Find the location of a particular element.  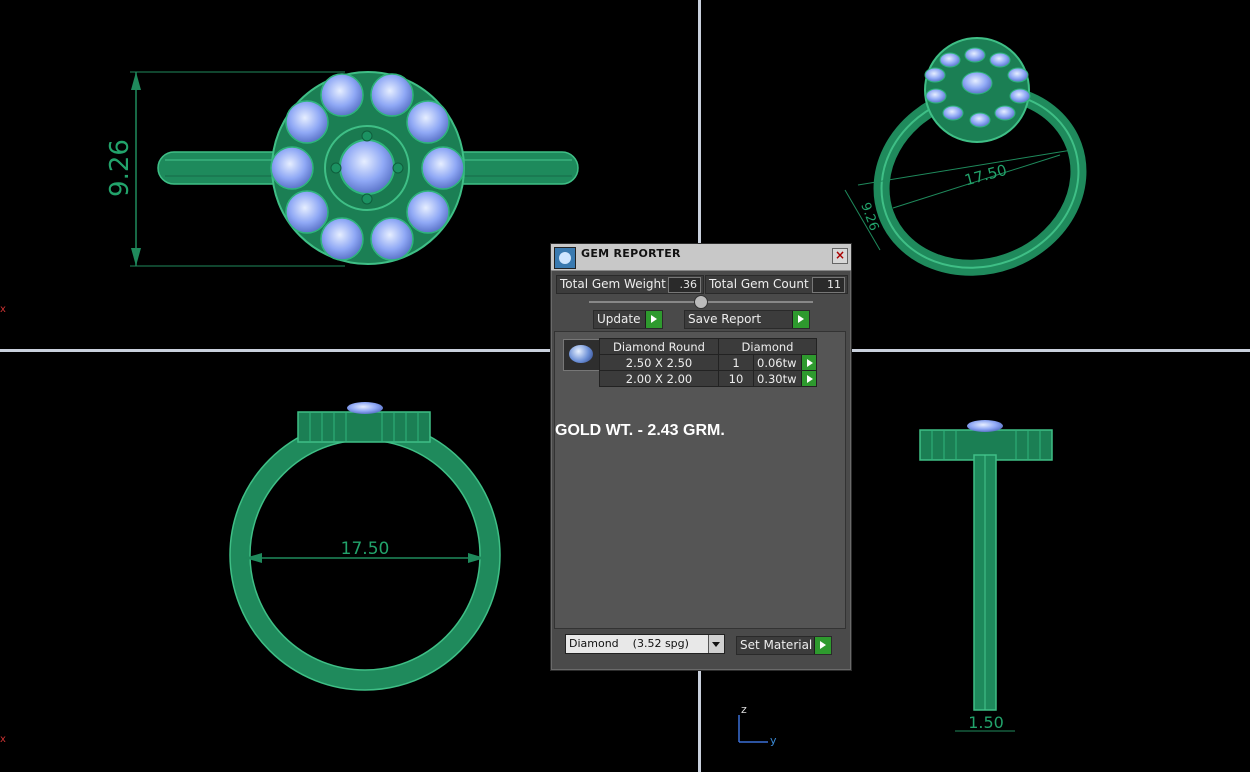

gem-reporter-titlebar: GEM REPORTER × is located at coordinates (701, 257).